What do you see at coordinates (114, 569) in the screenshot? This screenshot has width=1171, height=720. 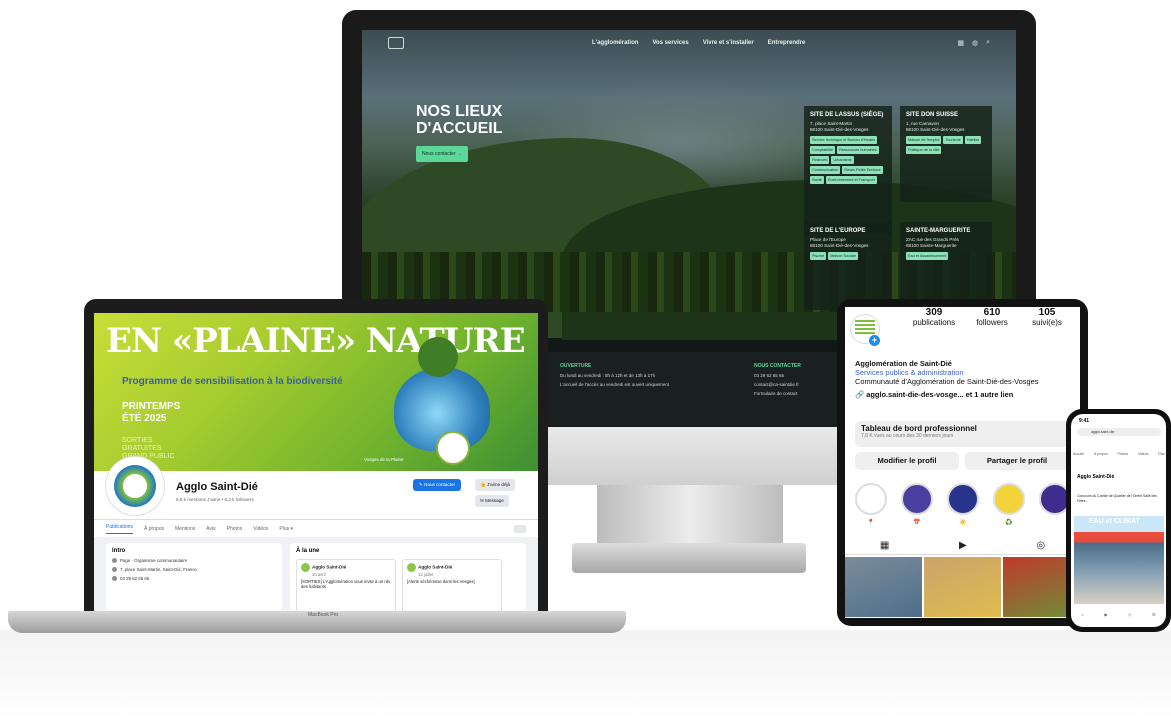 I see `location-icon` at bounding box center [114, 569].